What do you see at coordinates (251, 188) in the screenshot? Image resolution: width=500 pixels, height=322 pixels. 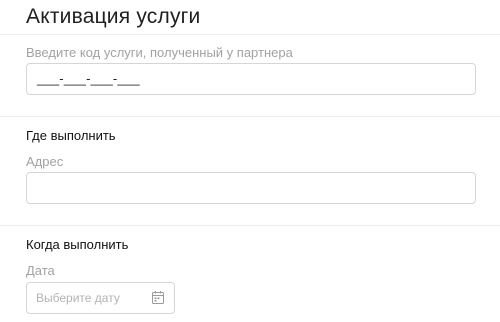 I see `address-input` at bounding box center [251, 188].